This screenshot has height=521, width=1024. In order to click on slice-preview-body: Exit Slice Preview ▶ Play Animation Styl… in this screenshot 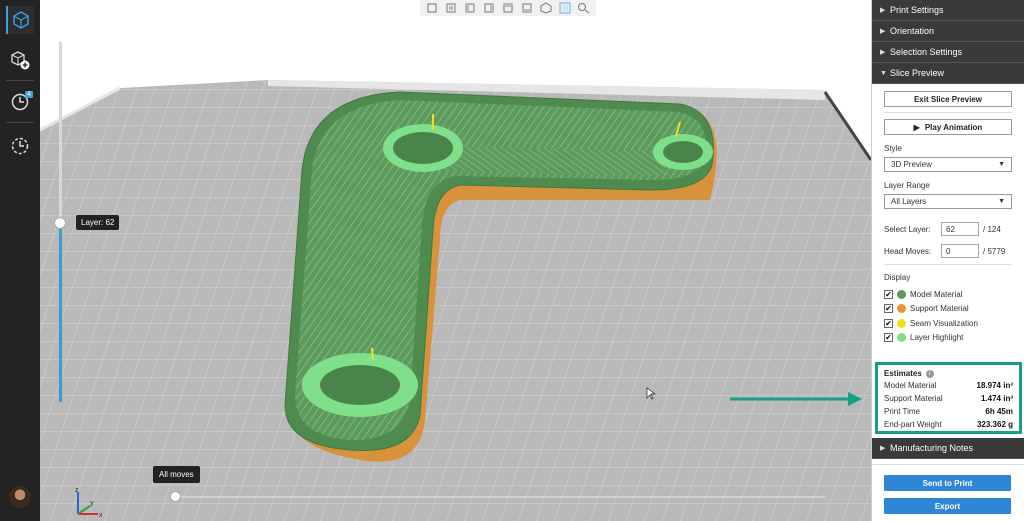, I will do `click(948, 214)`.